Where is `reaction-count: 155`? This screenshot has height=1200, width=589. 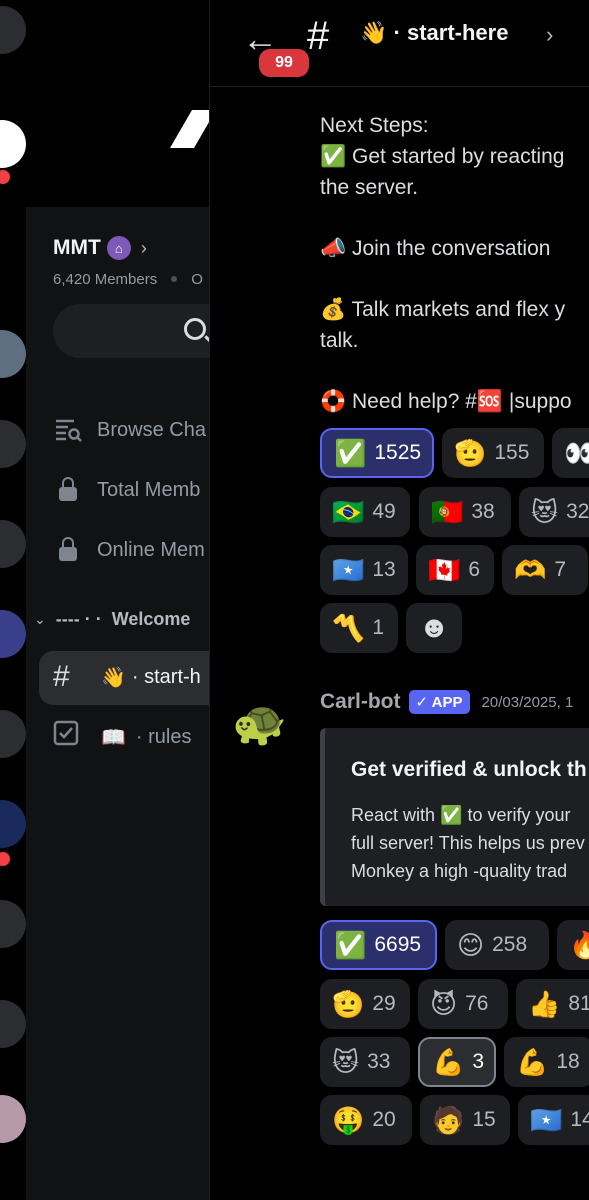 reaction-count: 155 is located at coordinates (512, 452).